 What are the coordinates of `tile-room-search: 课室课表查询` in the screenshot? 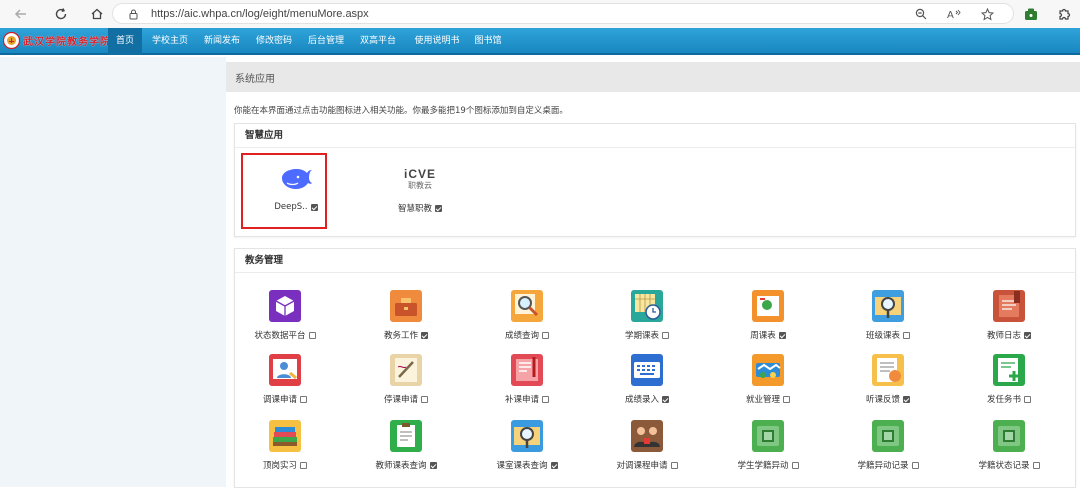 It's located at (527, 445).